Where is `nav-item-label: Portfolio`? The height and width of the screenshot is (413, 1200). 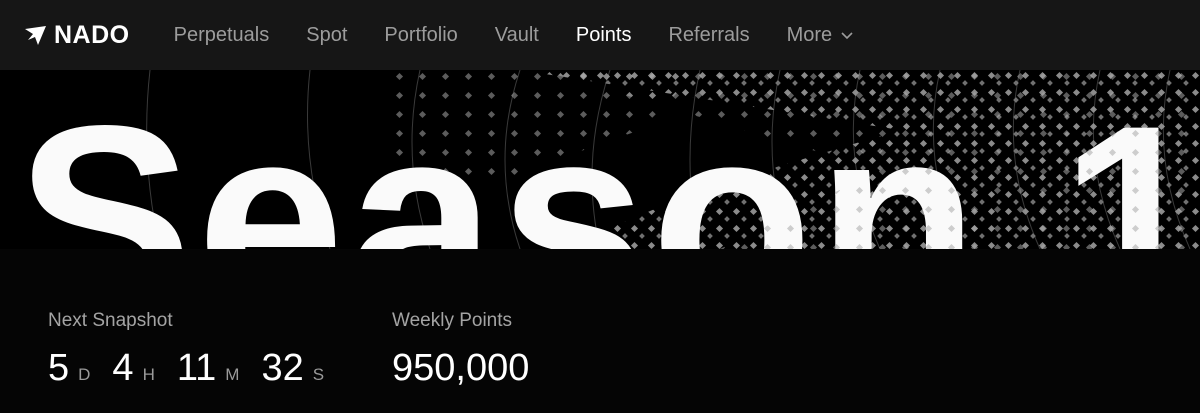
nav-item-label: Portfolio is located at coordinates (421, 34).